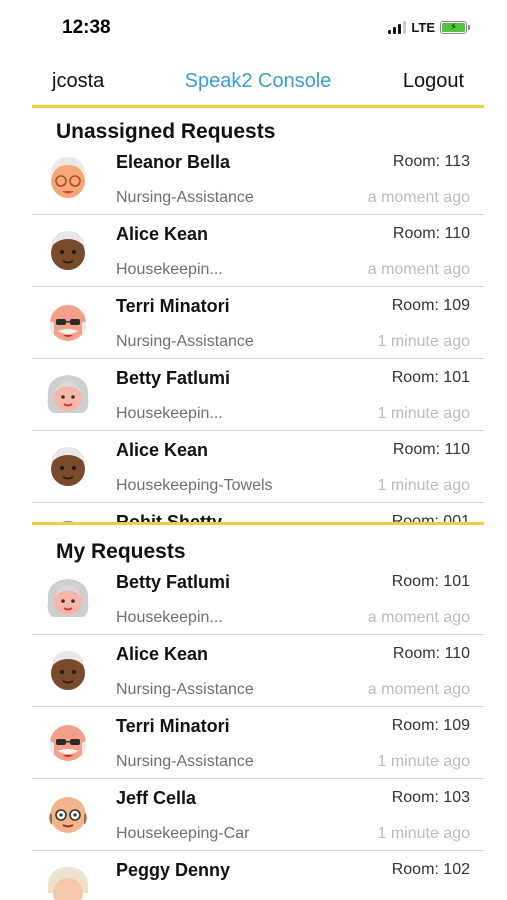  I want to click on room-number: Room: 113, so click(431, 162).